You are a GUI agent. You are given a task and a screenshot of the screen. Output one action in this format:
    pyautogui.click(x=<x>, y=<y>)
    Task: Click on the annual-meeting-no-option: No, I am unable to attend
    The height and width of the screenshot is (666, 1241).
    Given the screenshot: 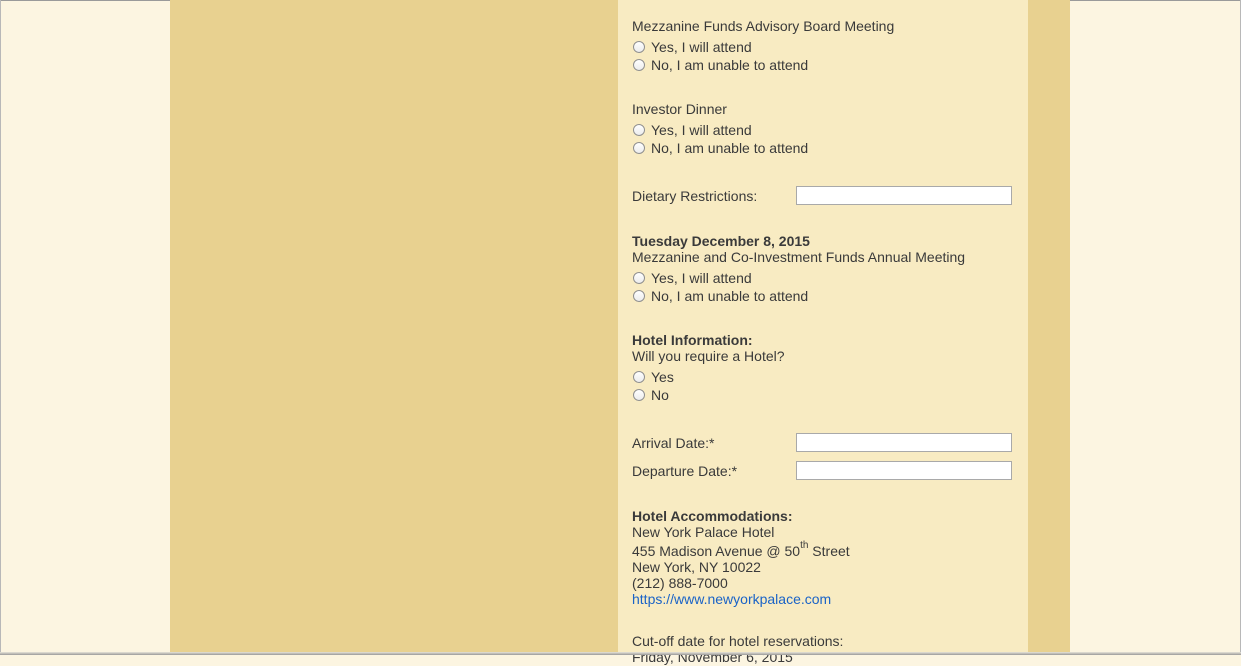 What is the action you would take?
    pyautogui.click(x=720, y=296)
    